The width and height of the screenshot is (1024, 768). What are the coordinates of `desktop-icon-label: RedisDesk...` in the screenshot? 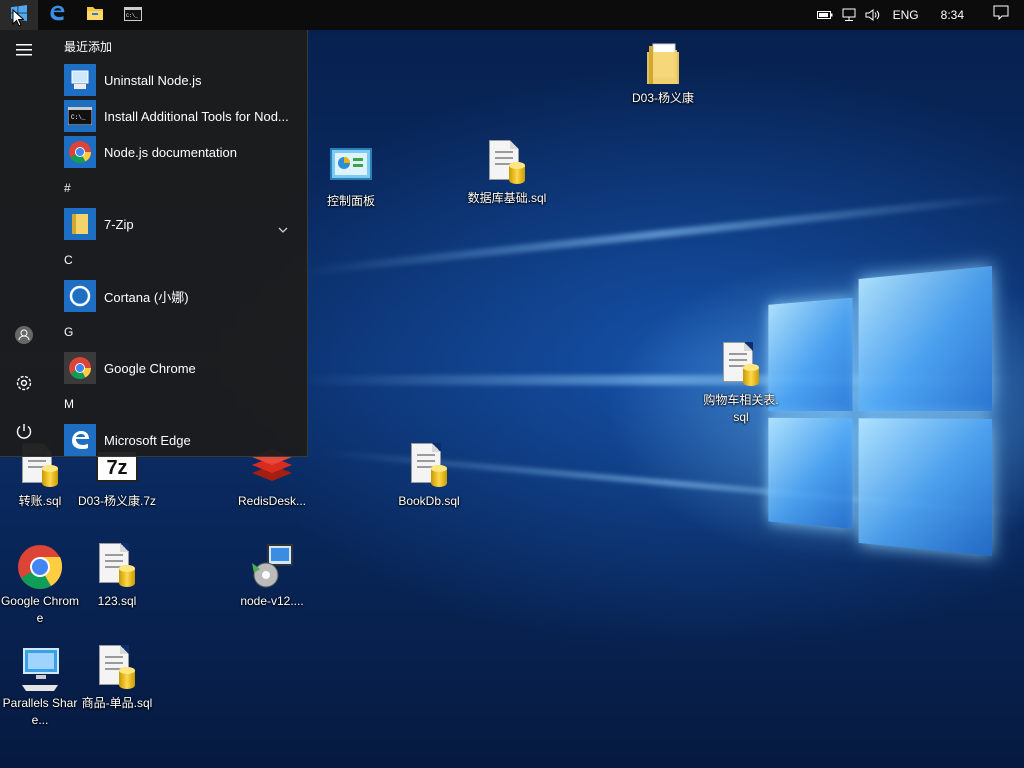 It's located at (272, 501).